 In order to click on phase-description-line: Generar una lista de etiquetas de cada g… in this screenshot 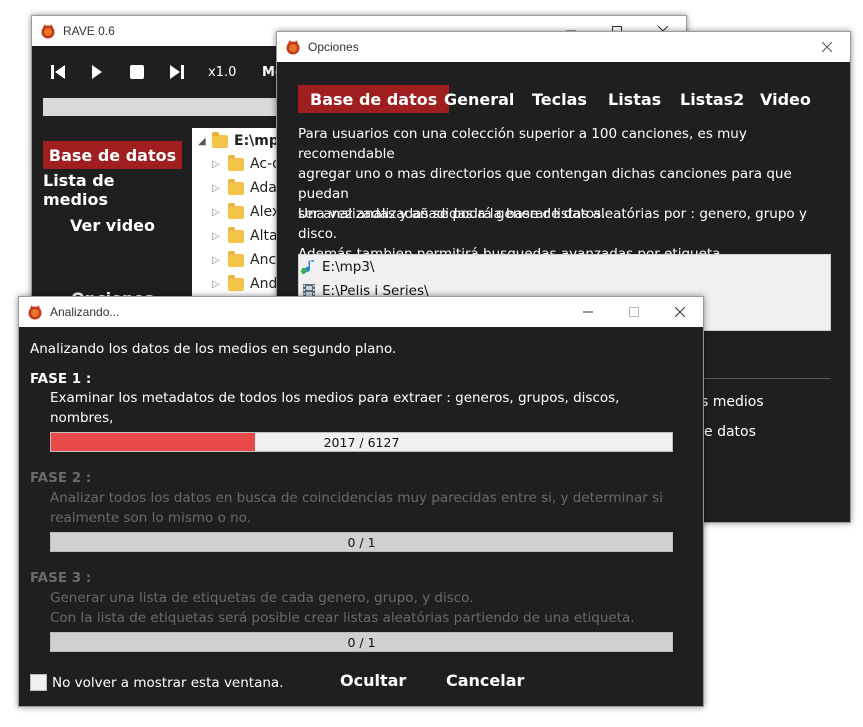, I will do `click(262, 598)`.